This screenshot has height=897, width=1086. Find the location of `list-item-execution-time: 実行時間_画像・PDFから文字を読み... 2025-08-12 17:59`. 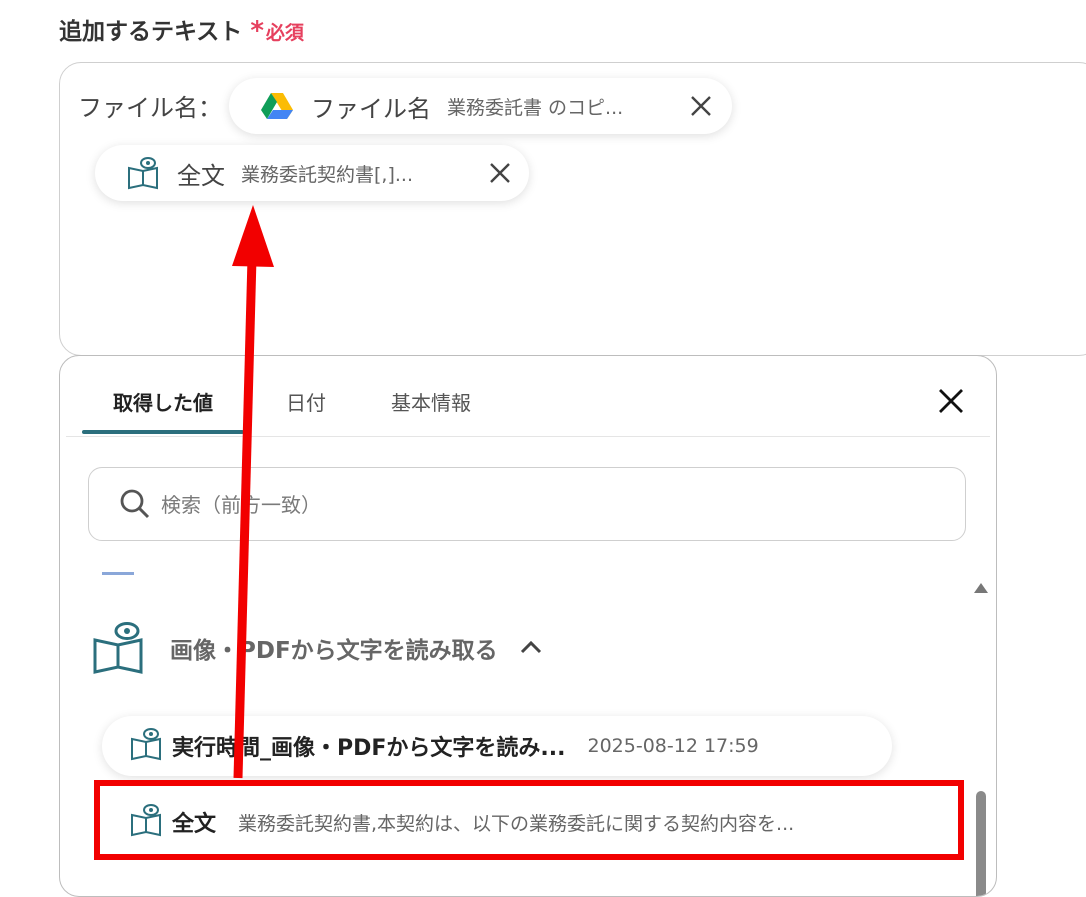

list-item-execution-time: 実行時間_画像・PDFから文字を読み... 2025-08-12 17:59 is located at coordinates (497, 746).